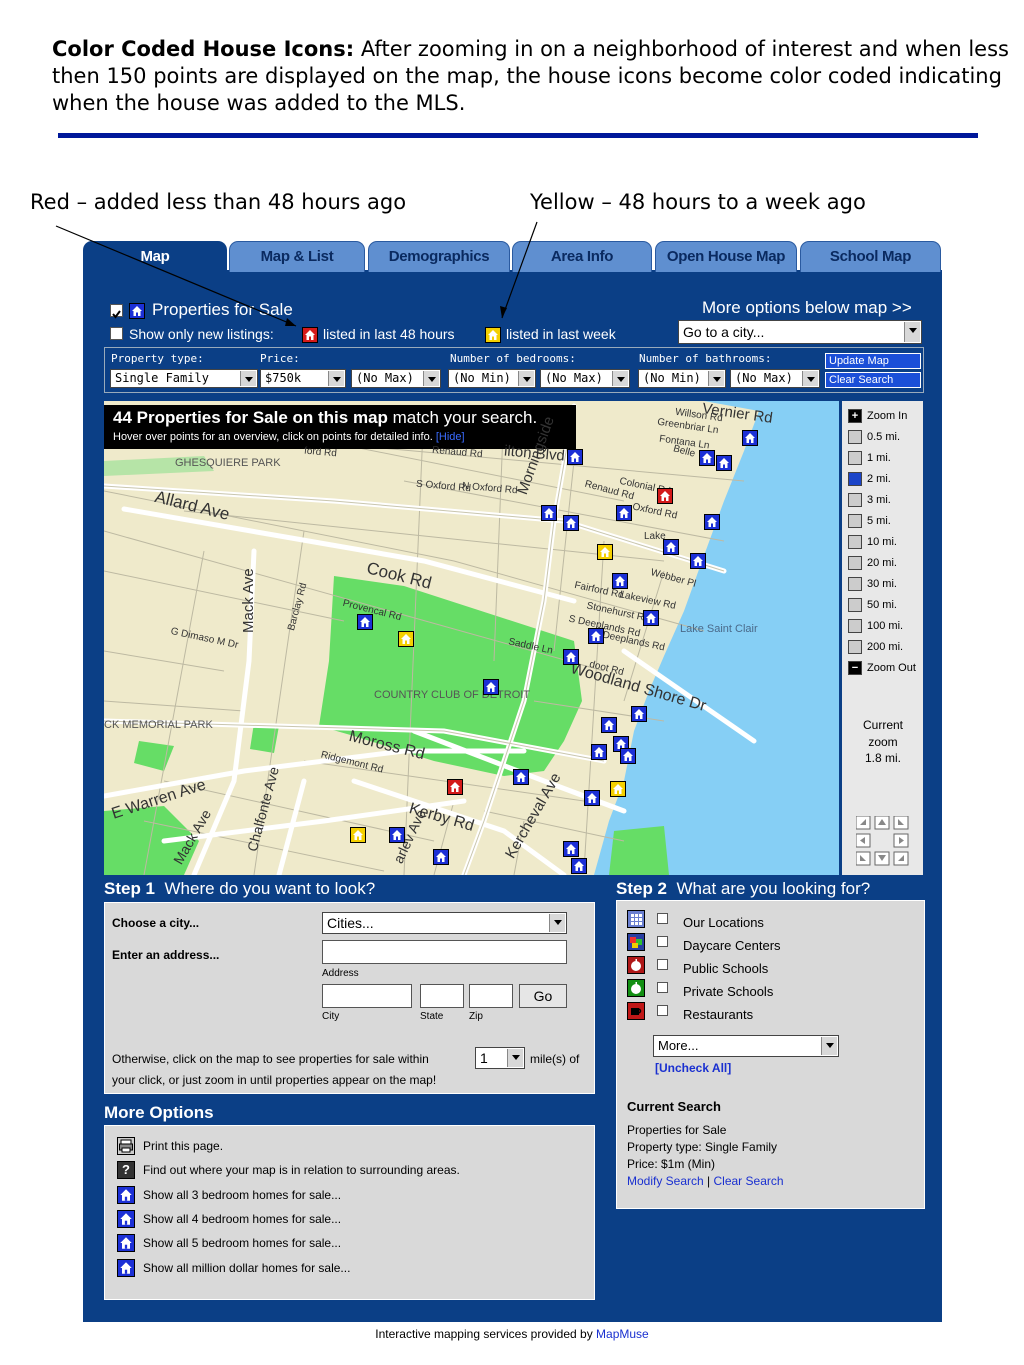  What do you see at coordinates (726, 968) in the screenshot?
I see `poi-public-schools: Public Schools` at bounding box center [726, 968].